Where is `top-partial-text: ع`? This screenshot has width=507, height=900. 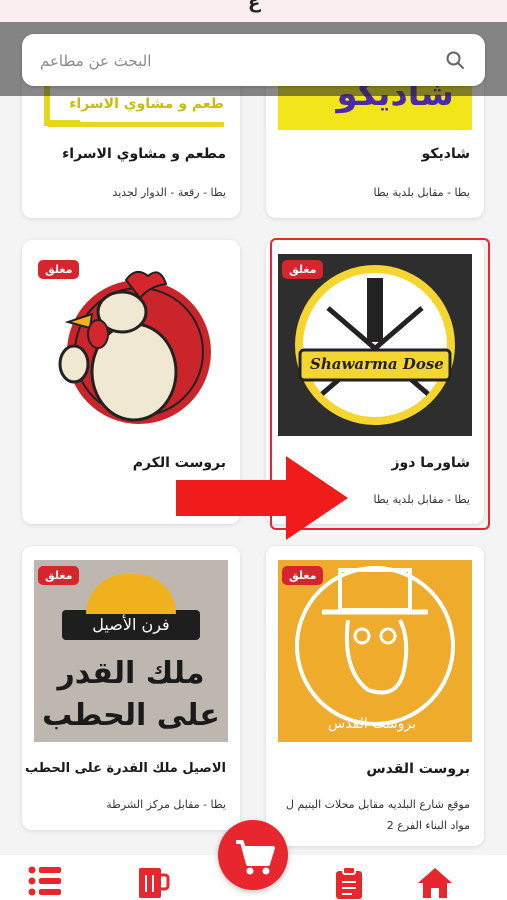 top-partial-text: ع is located at coordinates (254, 6).